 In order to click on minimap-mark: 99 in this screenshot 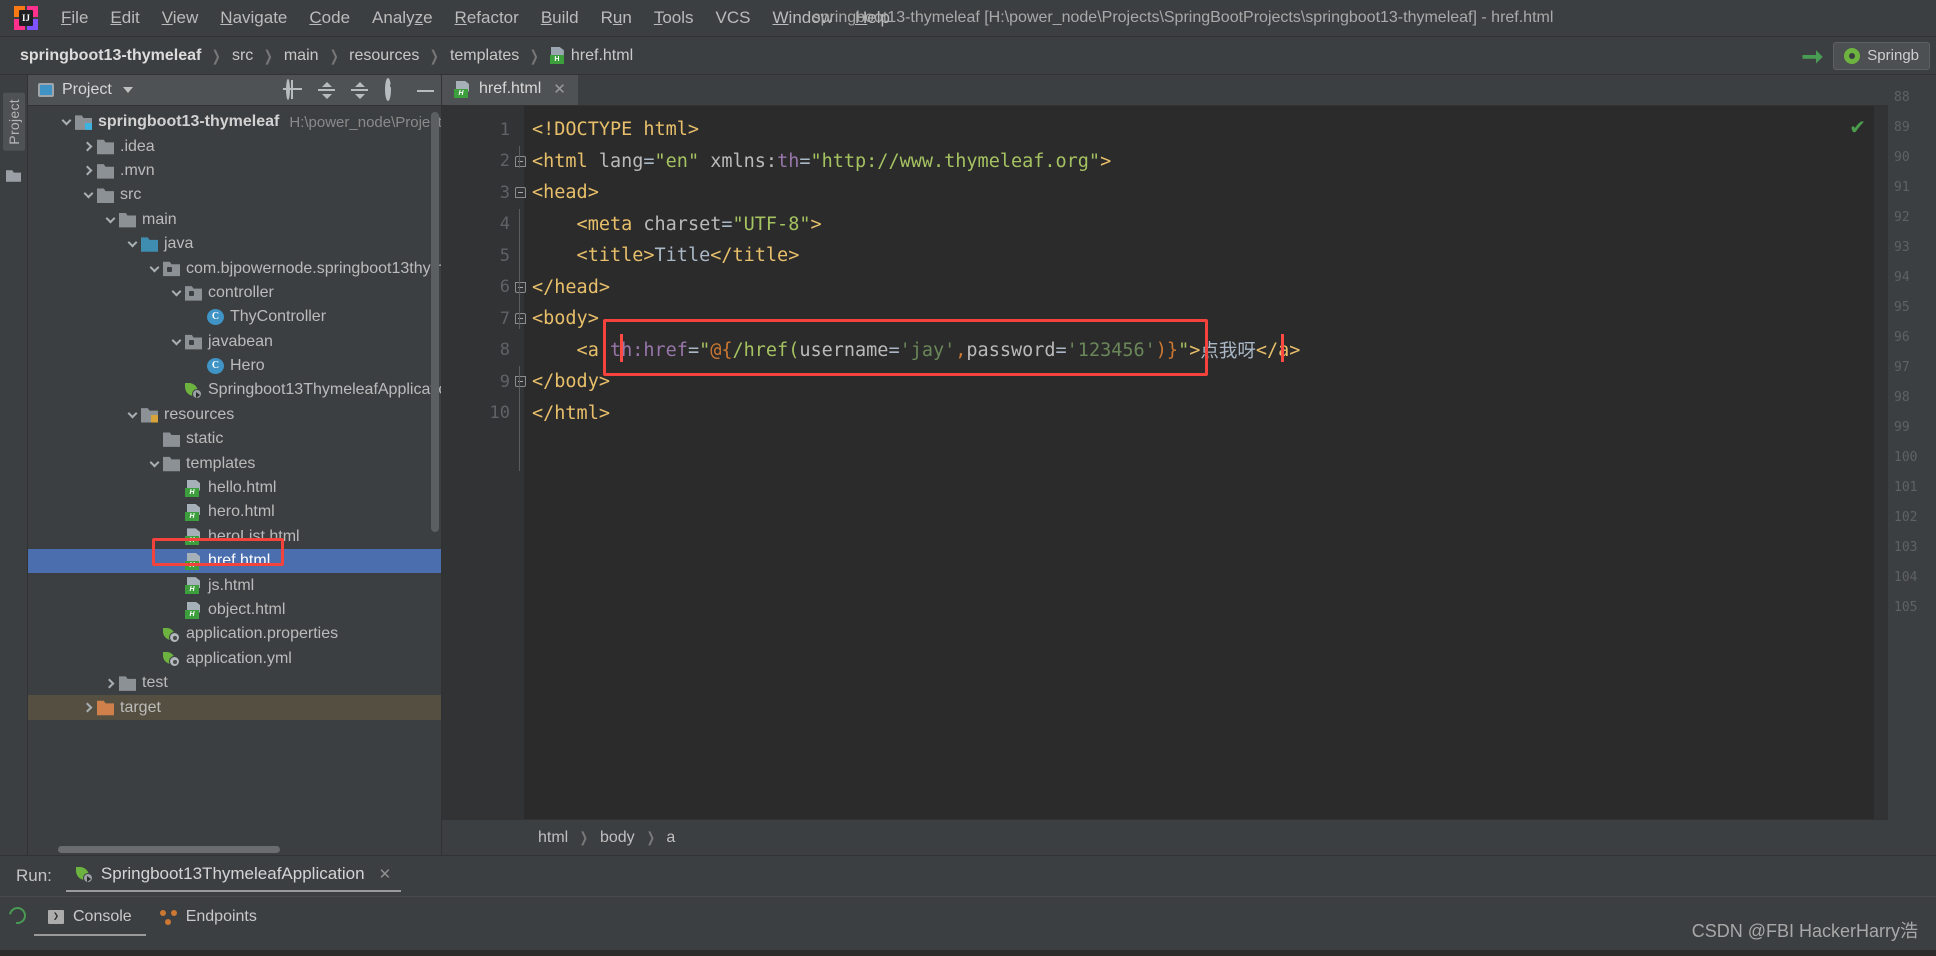, I will do `click(1902, 427)`.